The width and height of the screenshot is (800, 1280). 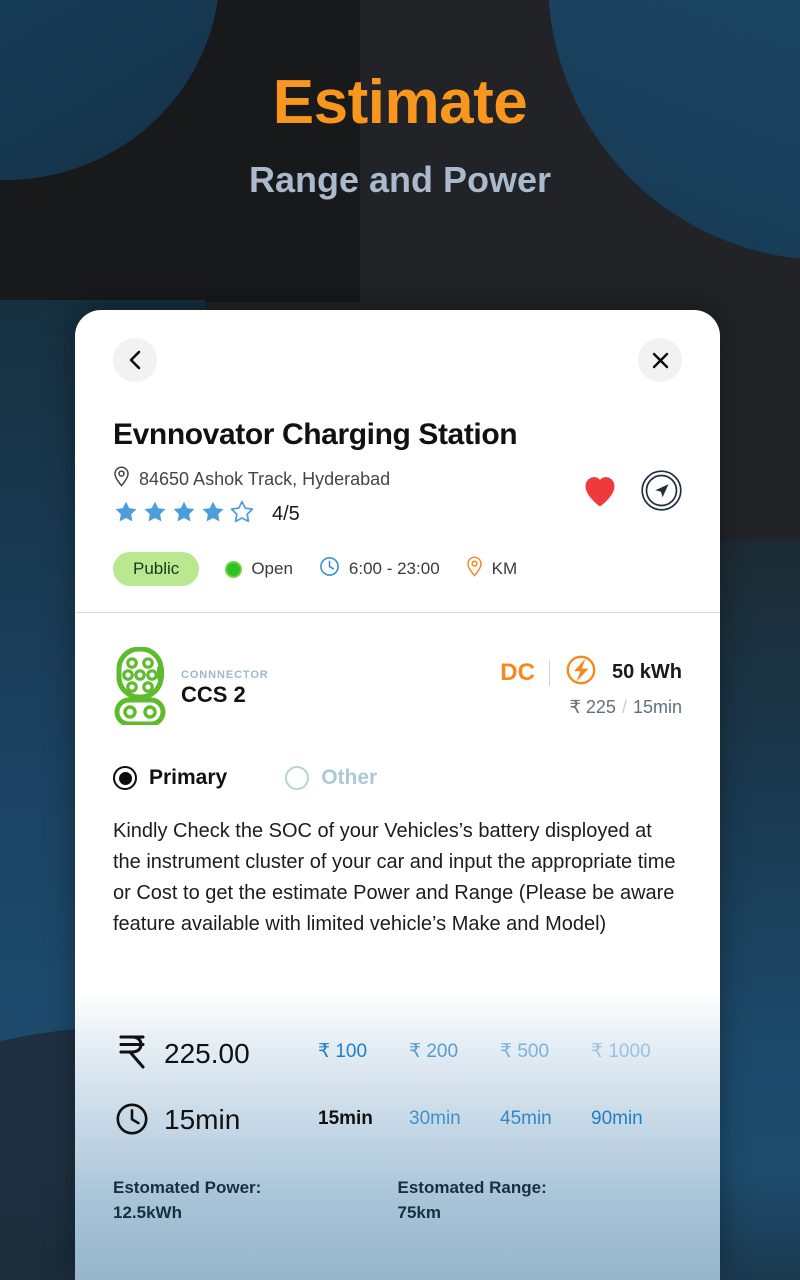 I want to click on star-icon-empty, so click(x=242, y=514).